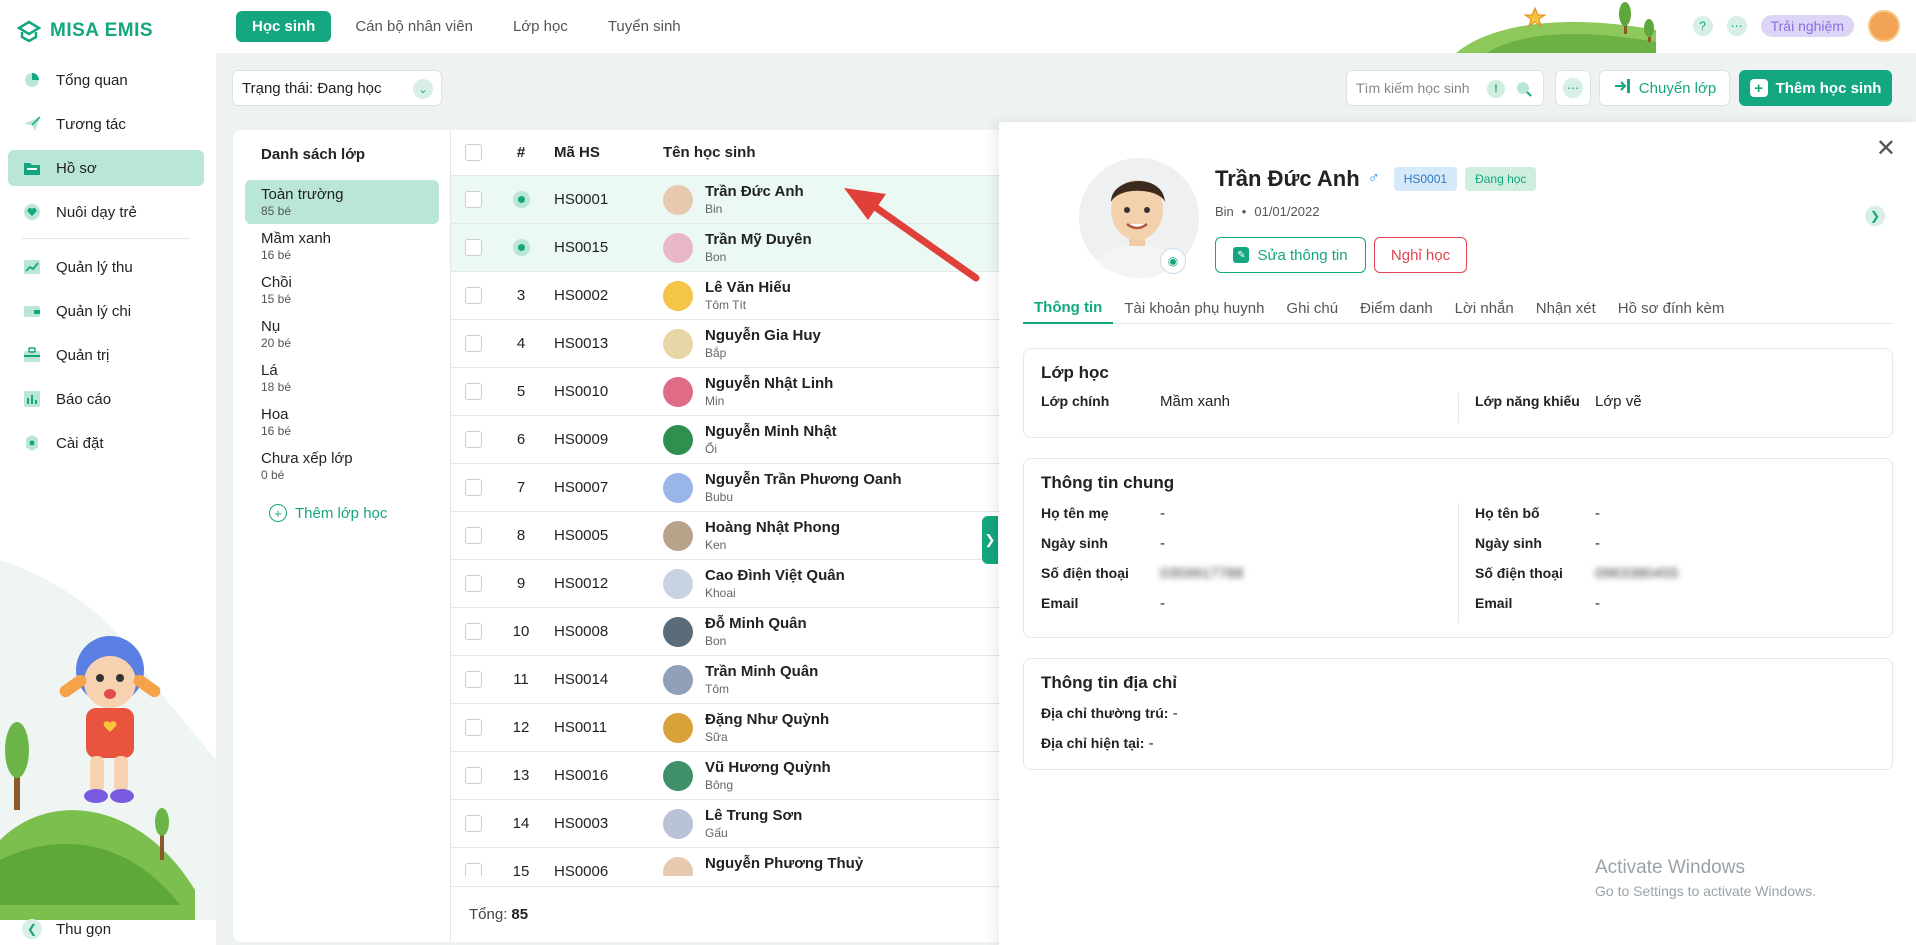  I want to click on table-row: 14 HS0003 Lê Trung Sơn Gấu, so click(741, 824).